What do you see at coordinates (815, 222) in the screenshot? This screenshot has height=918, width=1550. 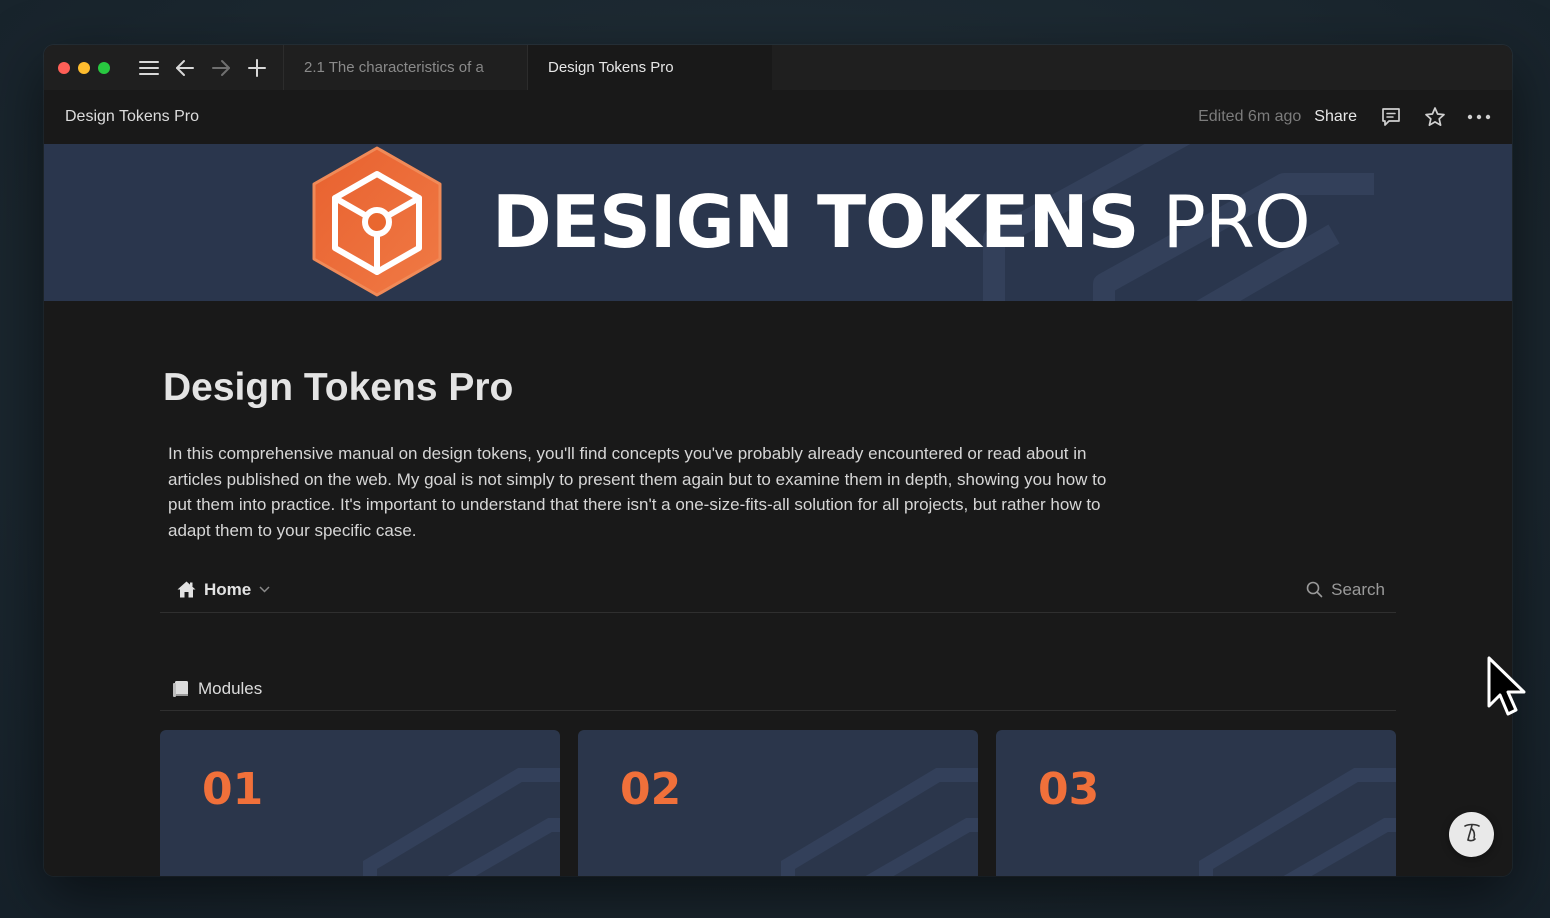 I see `banner-title-bold: DESIGN TOKENS` at bounding box center [815, 222].